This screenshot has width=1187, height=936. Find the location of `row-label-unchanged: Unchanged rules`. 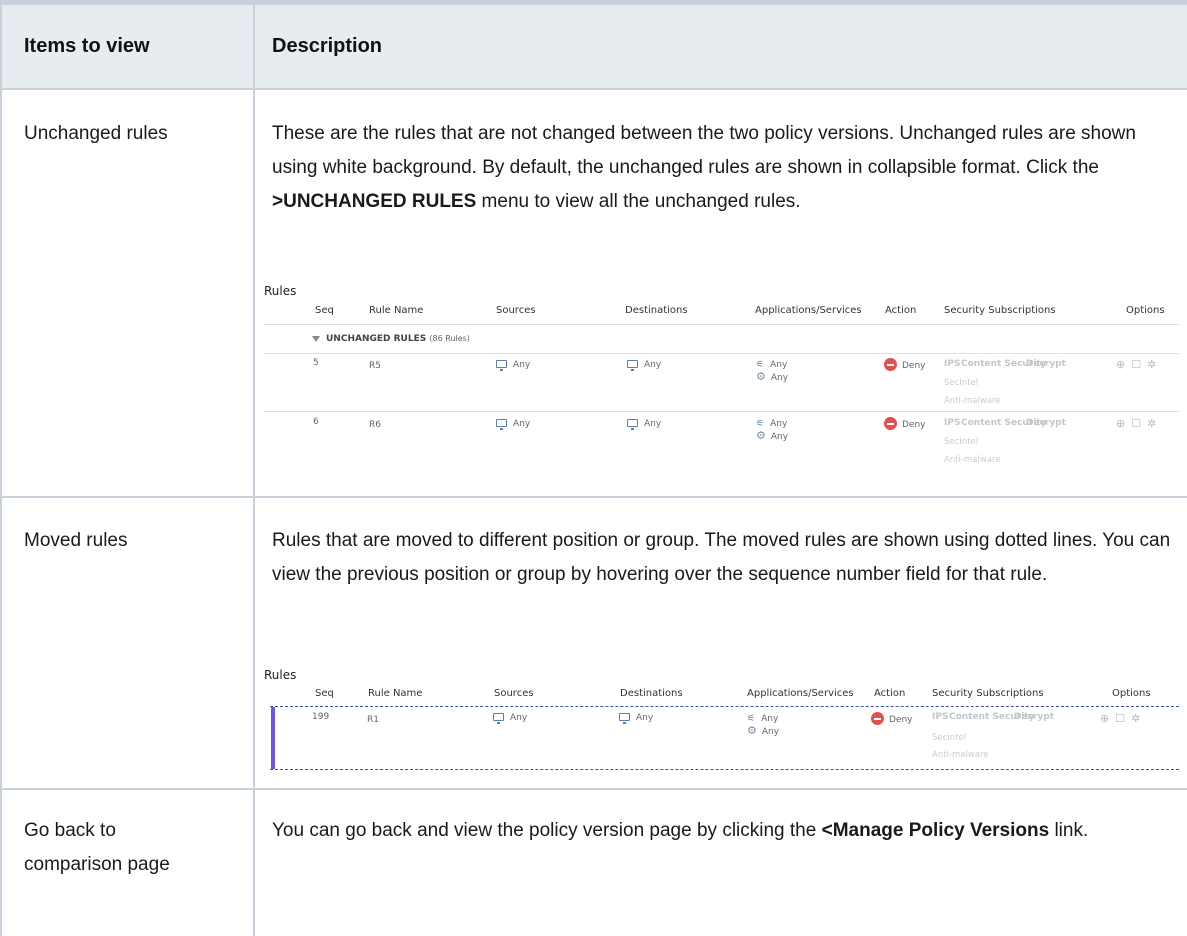

row-label-unchanged: Unchanged rules is located at coordinates (96, 133).